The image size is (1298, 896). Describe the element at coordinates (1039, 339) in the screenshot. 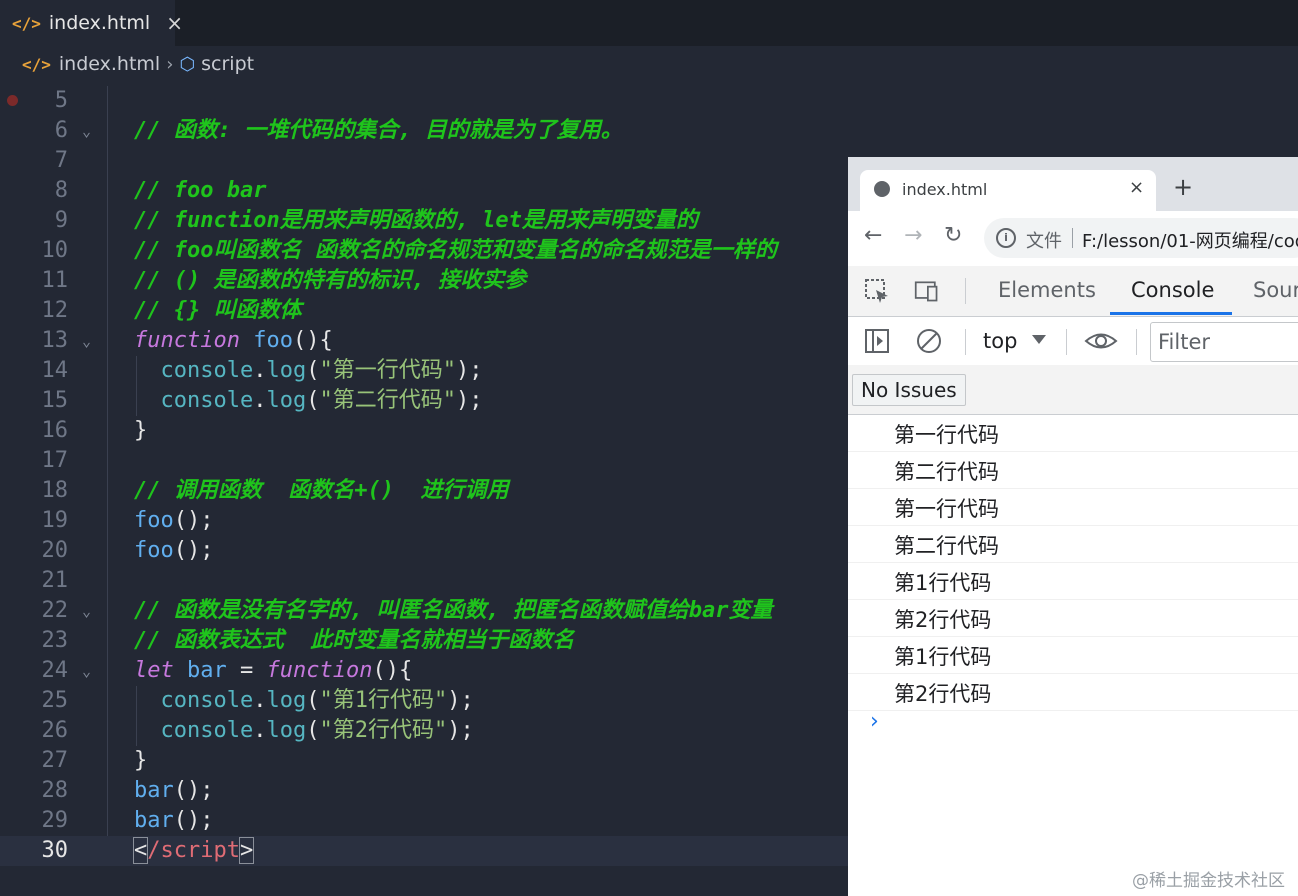

I see `chevron-down-icon` at that location.